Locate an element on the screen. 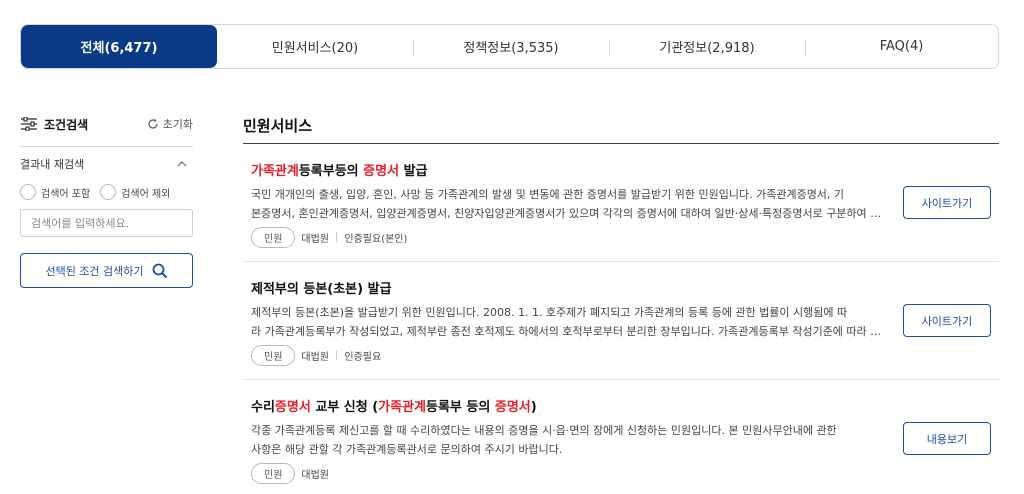 The width and height of the screenshot is (1024, 494). radio-include: 검색어 포함 is located at coordinates (55, 192).